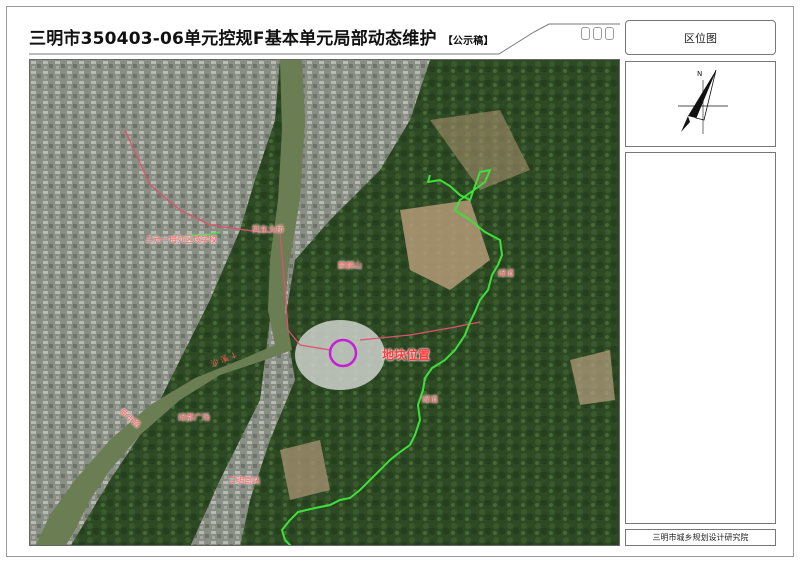 This screenshot has height=565, width=800. I want to click on title-decoration, so click(597, 33).